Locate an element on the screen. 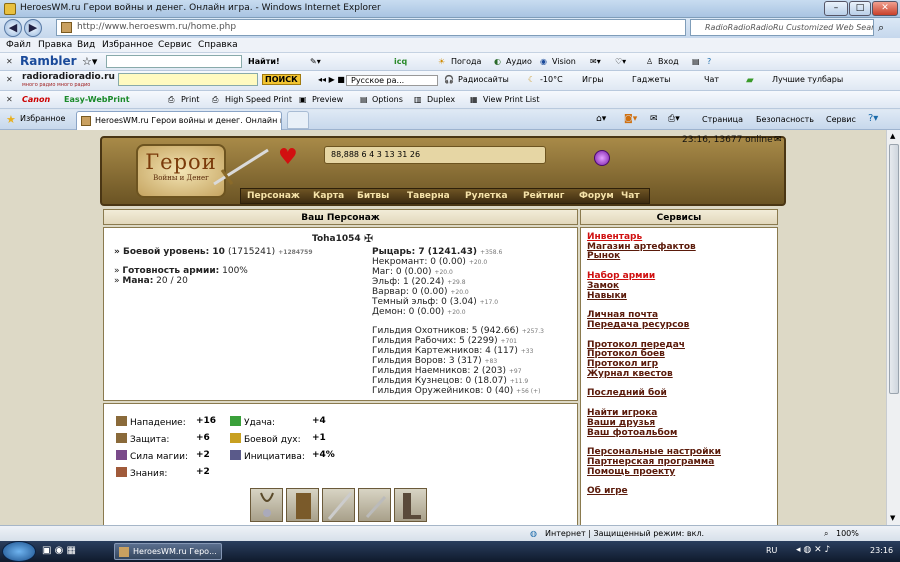 This screenshot has width=900, height=562. nav-map: Карта is located at coordinates (328, 196).